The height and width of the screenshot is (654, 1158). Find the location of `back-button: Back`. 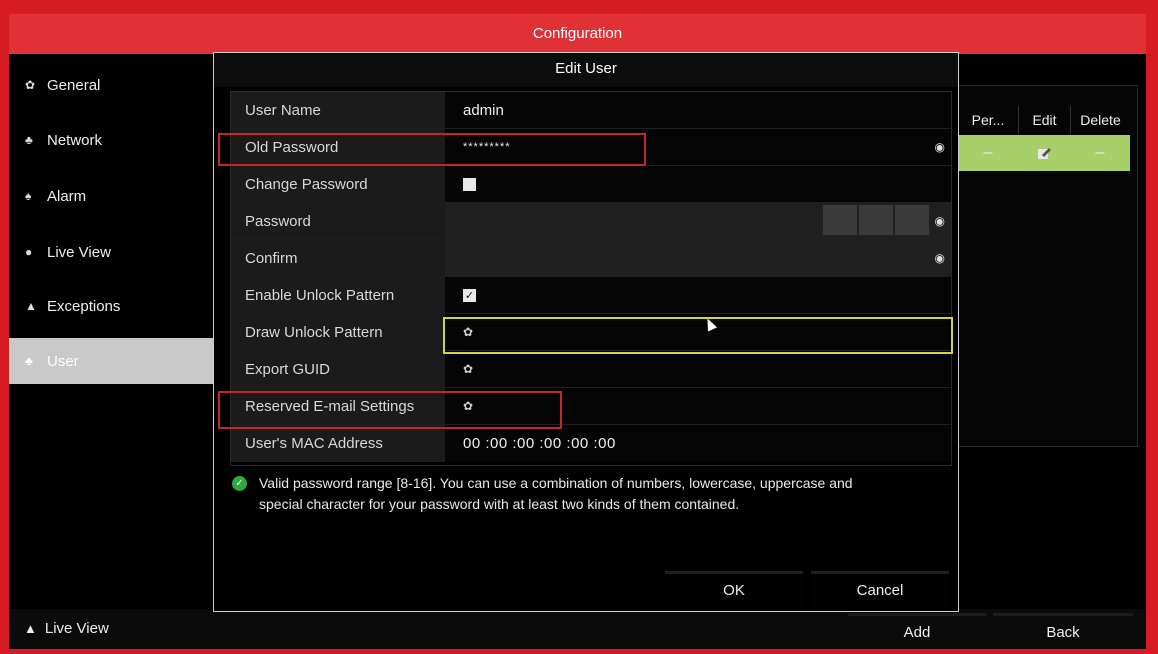

back-button: Back is located at coordinates (1063, 631).